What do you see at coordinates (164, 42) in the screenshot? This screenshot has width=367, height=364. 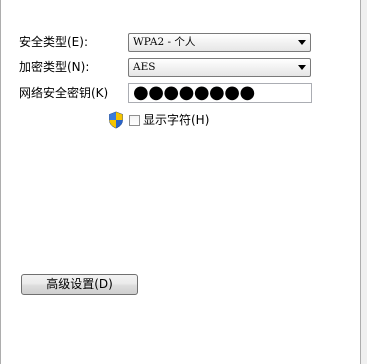 I see `security-type-value: WPA2 - 个人` at bounding box center [164, 42].